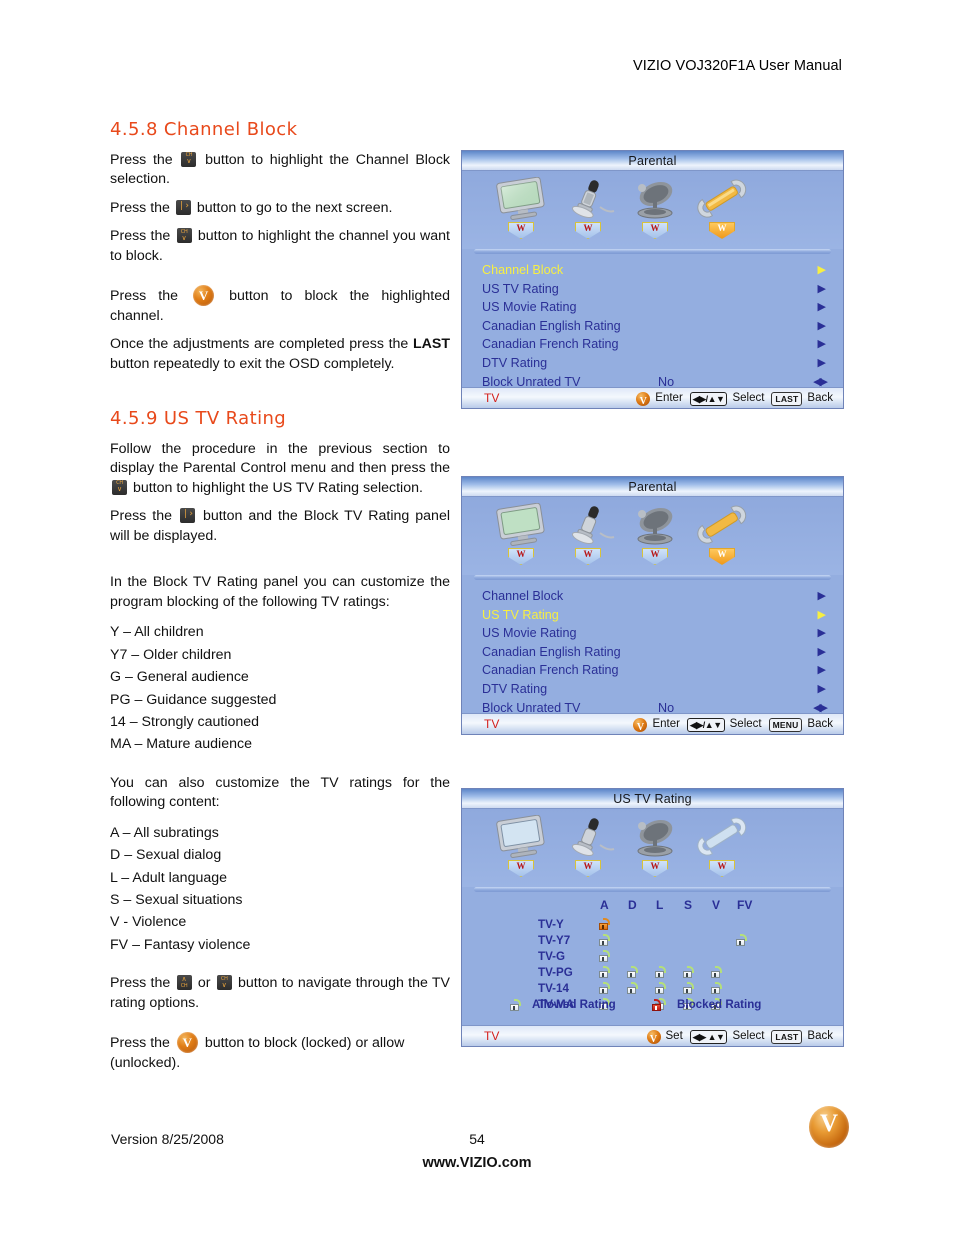 The height and width of the screenshot is (1235, 954). Describe the element at coordinates (605, 972) in the screenshot. I see `grid-lock-cell-tvpg-a` at that location.